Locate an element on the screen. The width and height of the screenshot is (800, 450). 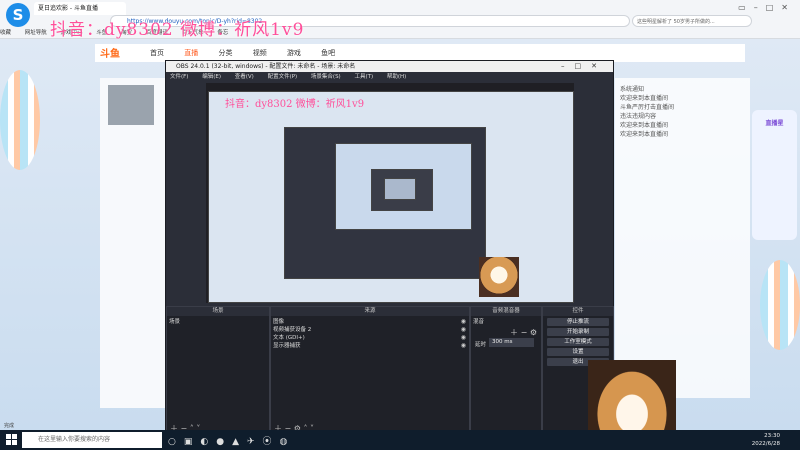
taskbar-app-icons: ○▣◐●▲✈⦿◍ is located at coordinates (231, 440).